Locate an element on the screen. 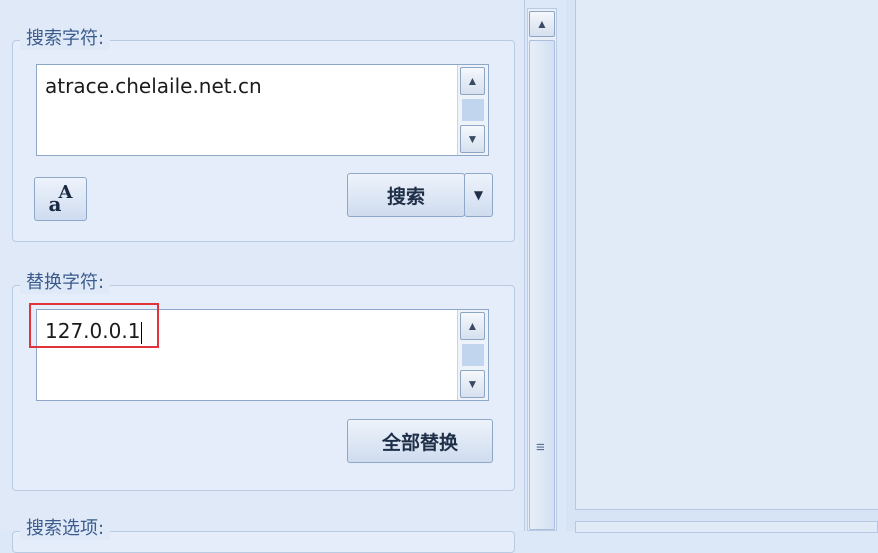 This screenshot has height=553, width=878. search-button-label: 搜索 is located at coordinates (405, 196).